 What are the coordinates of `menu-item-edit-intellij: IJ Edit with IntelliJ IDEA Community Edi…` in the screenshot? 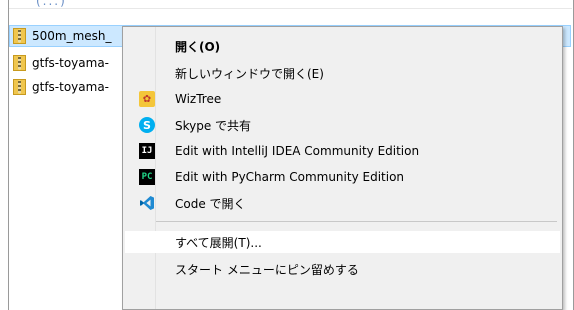 It's located at (342, 151).